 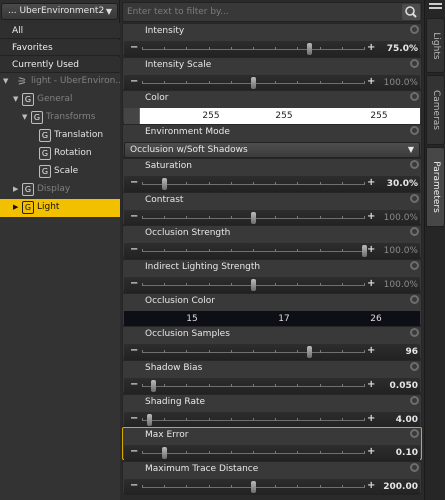 What do you see at coordinates (411, 12) in the screenshot?
I see `search-button` at bounding box center [411, 12].